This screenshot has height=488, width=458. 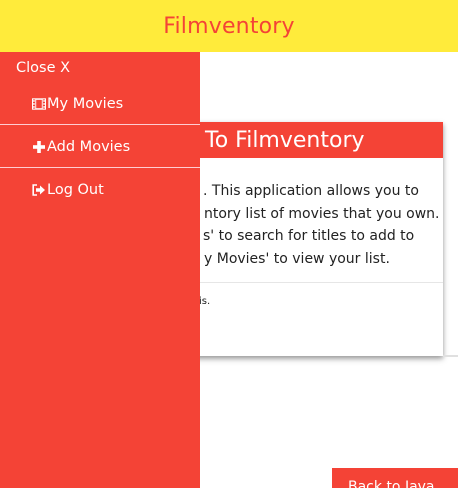 I want to click on sidenav-item-label: My Movies, so click(x=85, y=103).